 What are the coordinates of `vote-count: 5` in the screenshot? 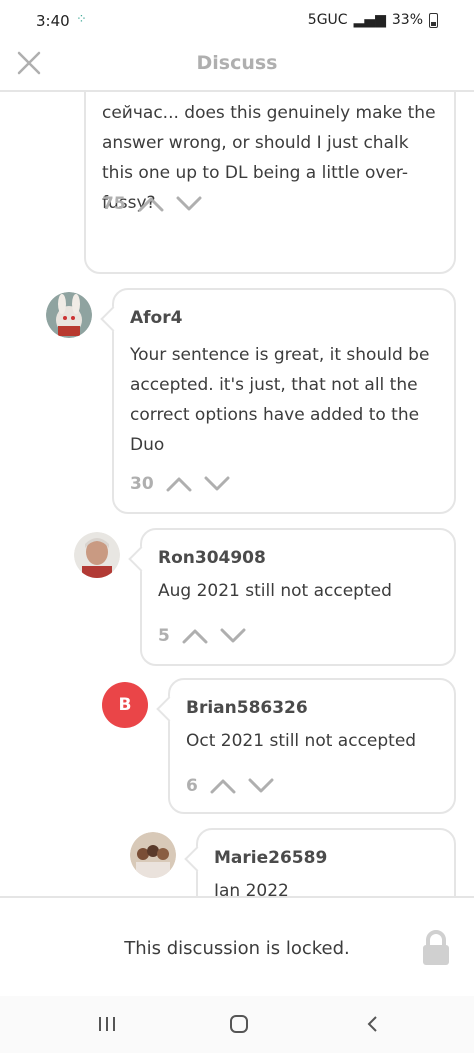 It's located at (164, 636).